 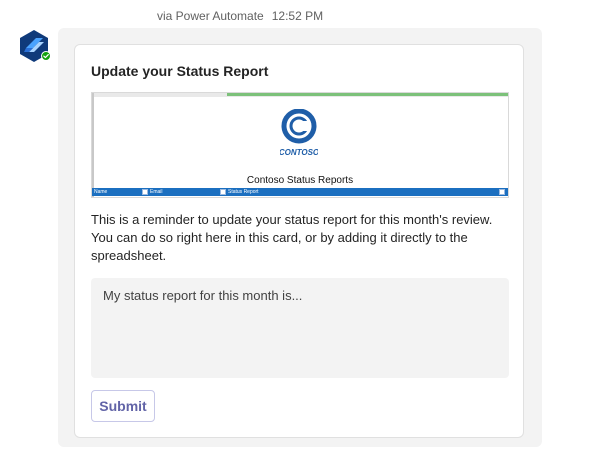 I want to click on status-check-icon, so click(x=46, y=56).